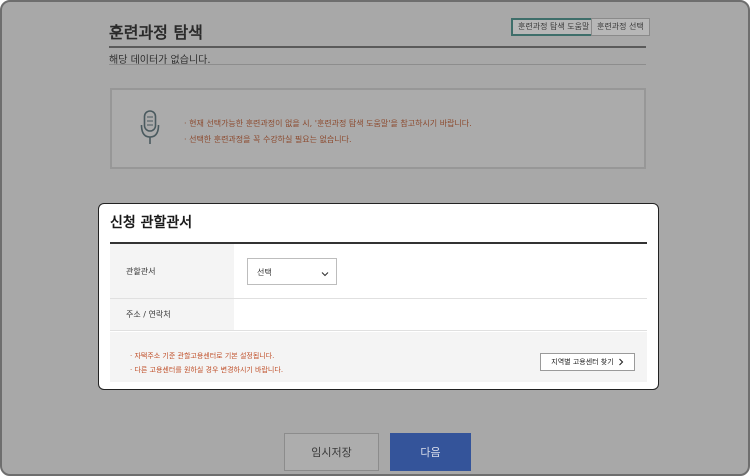 Image resolution: width=750 pixels, height=476 pixels. Describe the element at coordinates (325, 271) in the screenshot. I see `chevron-down-icon` at that location.